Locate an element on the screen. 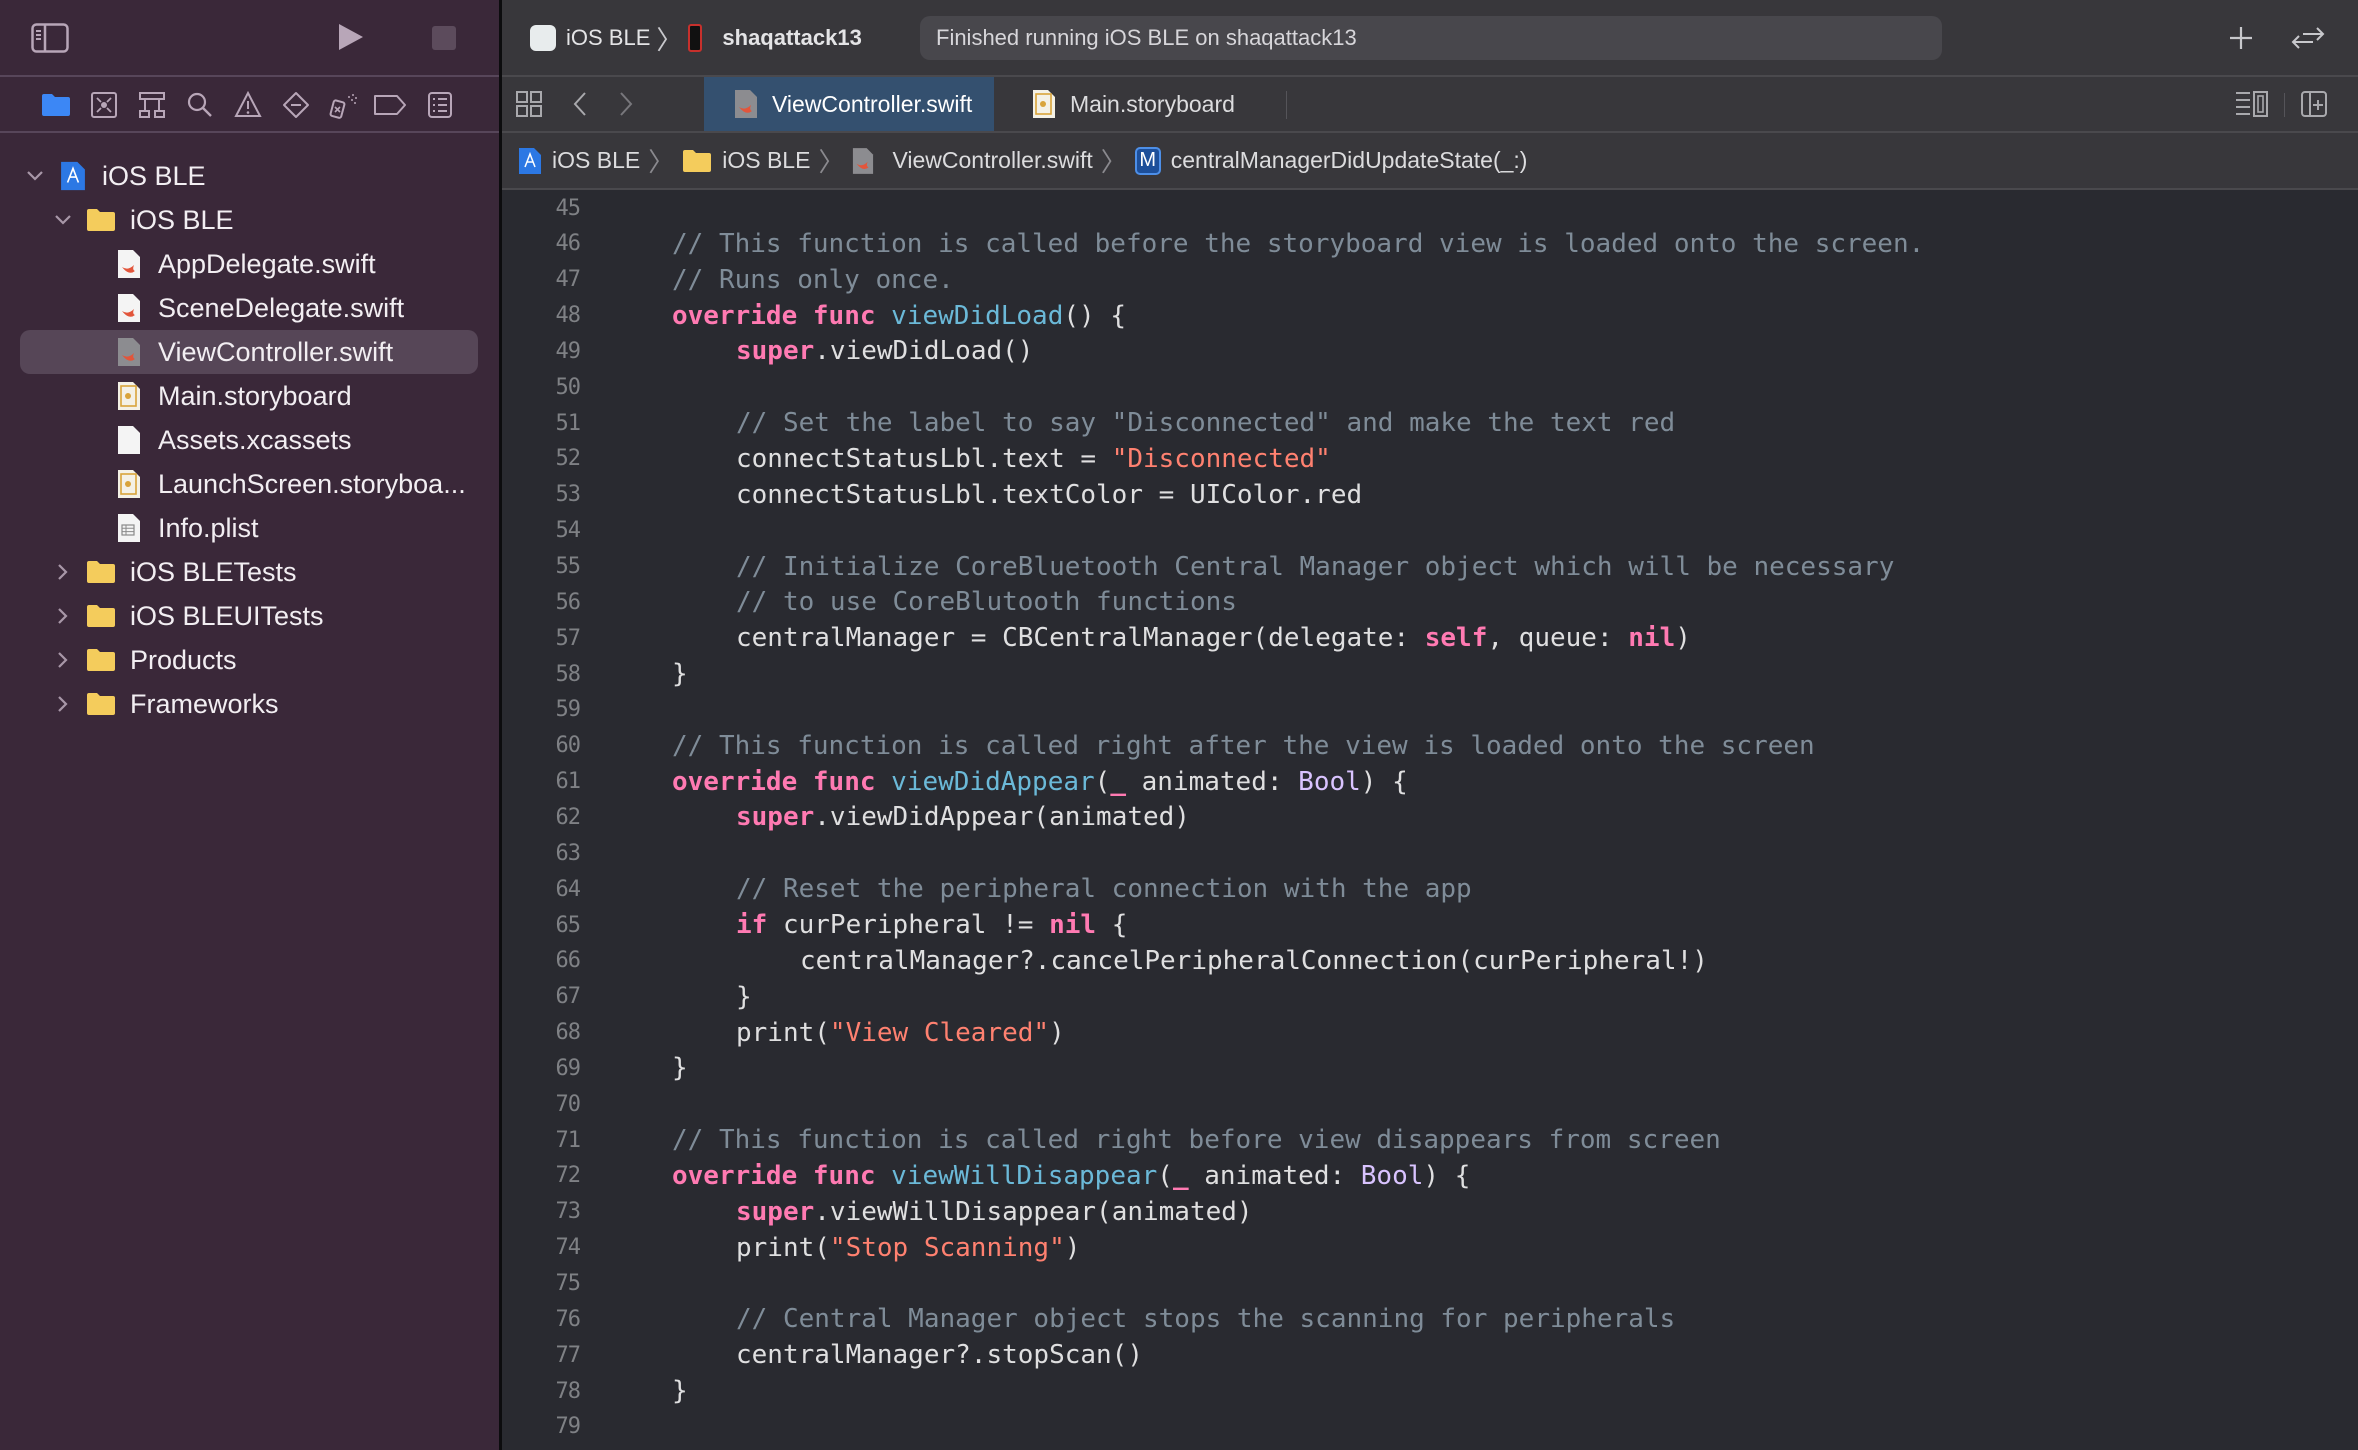 This screenshot has height=1450, width=2358. code-line: 52 connectStatusLbl.text = "Disconnected" is located at coordinates (1430, 459).